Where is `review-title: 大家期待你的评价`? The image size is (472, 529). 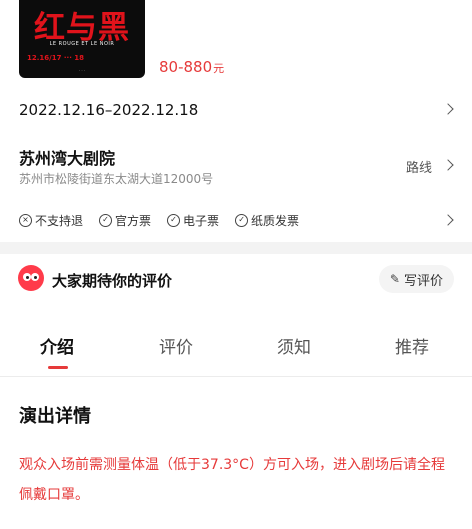 review-title: 大家期待你的评价 is located at coordinates (112, 281).